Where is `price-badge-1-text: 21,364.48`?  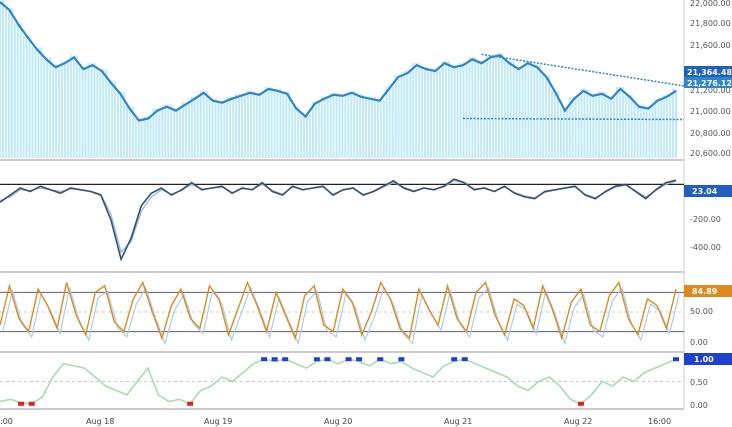 price-badge-1-text: 21,364.48 is located at coordinates (709, 72).